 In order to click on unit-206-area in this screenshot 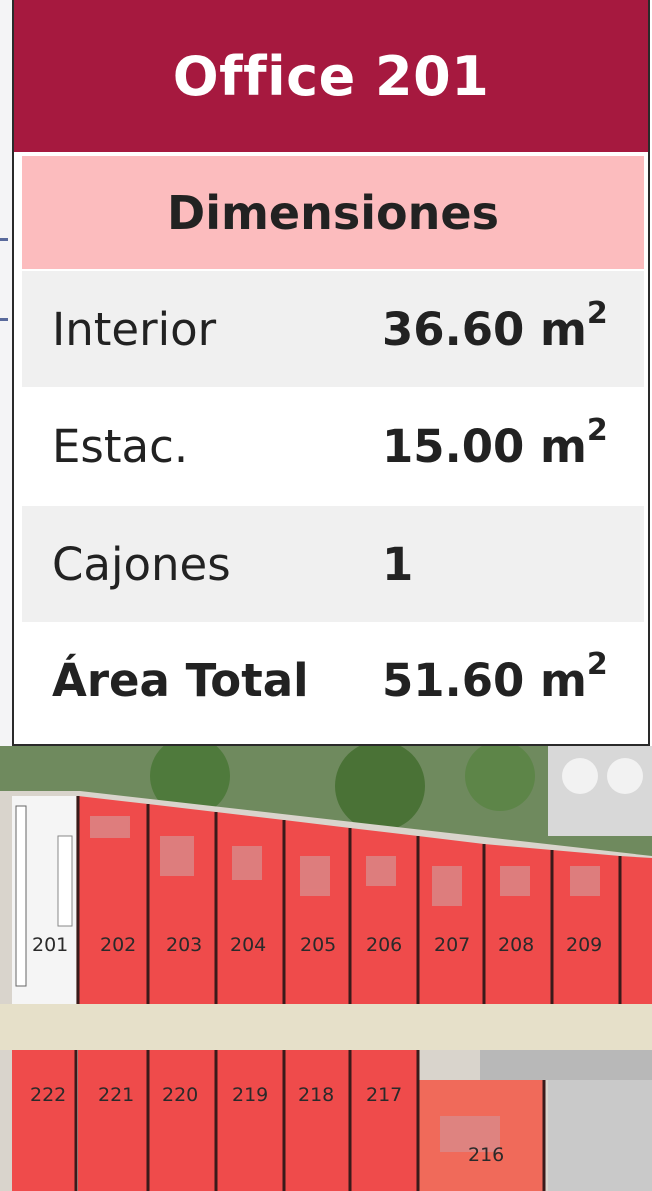, I will do `click(384, 916)`.